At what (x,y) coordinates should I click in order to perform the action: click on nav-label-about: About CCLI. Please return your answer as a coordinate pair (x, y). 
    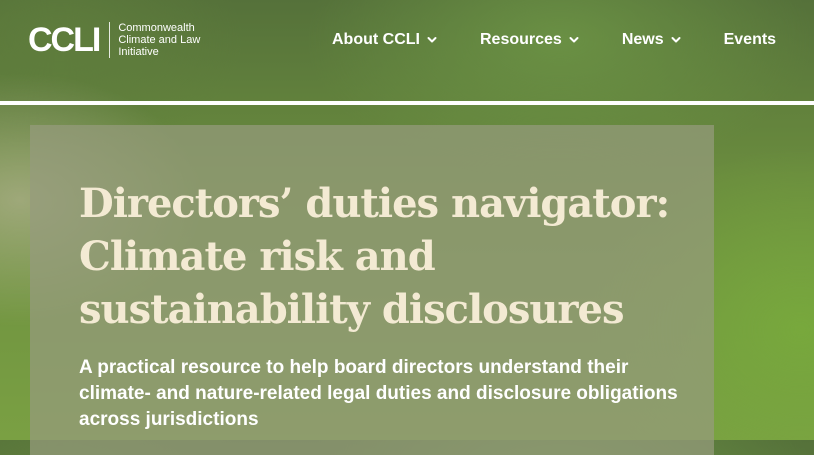
    Looking at the image, I should click on (376, 39).